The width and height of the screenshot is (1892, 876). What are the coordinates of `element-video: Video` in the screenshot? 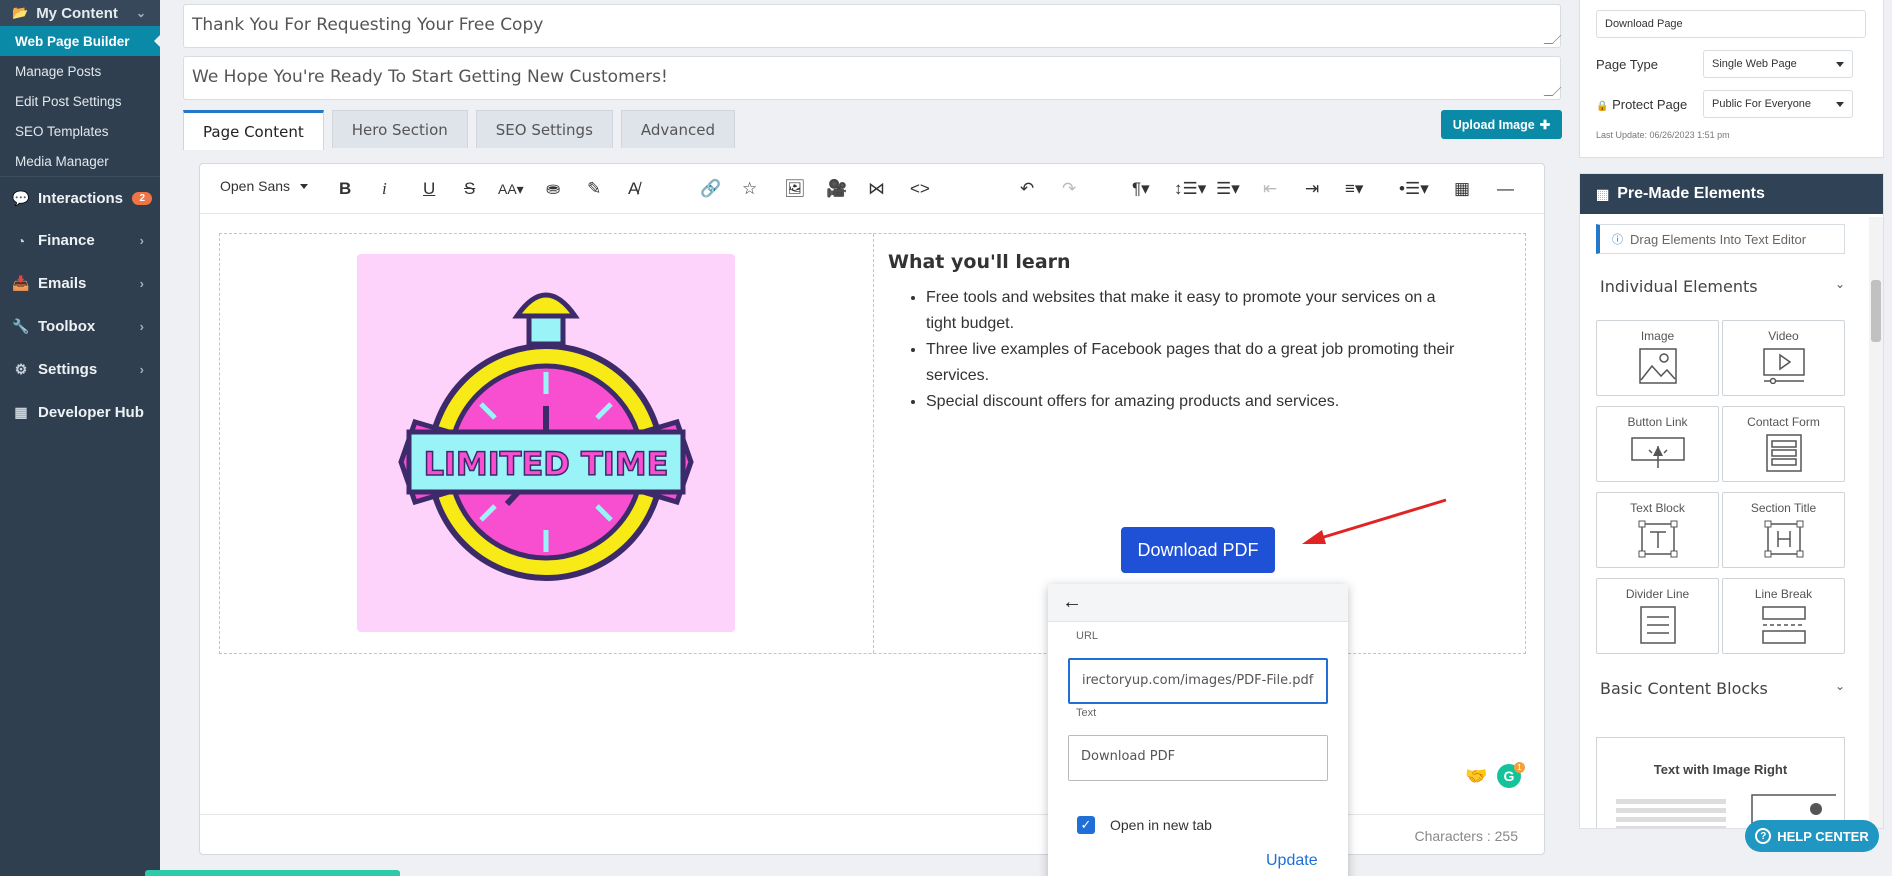 It's located at (1783, 358).